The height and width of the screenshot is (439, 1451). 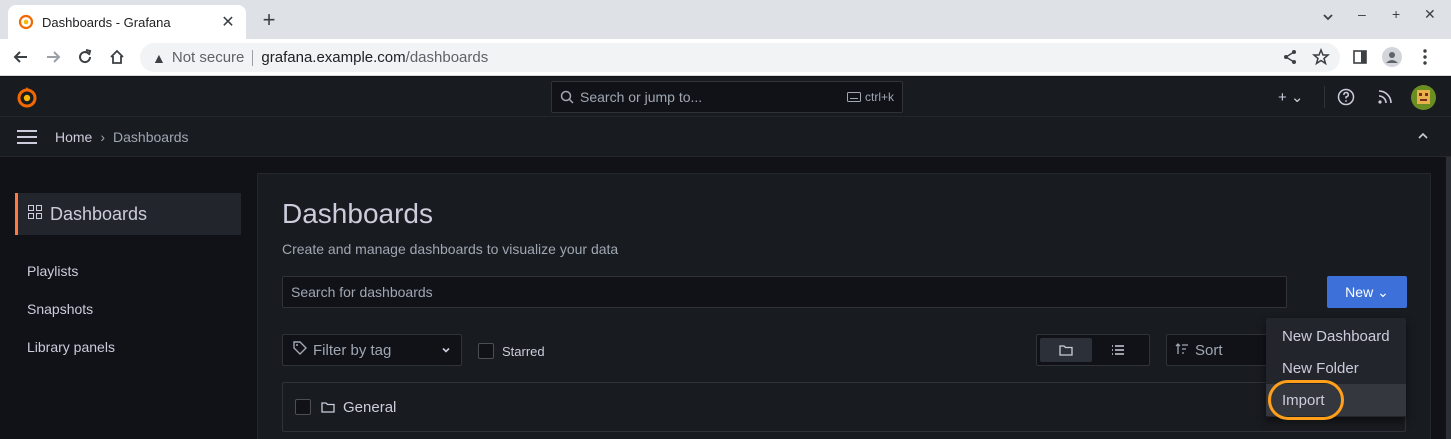 I want to click on tab-title: Dashboards - Grafana, so click(x=106, y=22).